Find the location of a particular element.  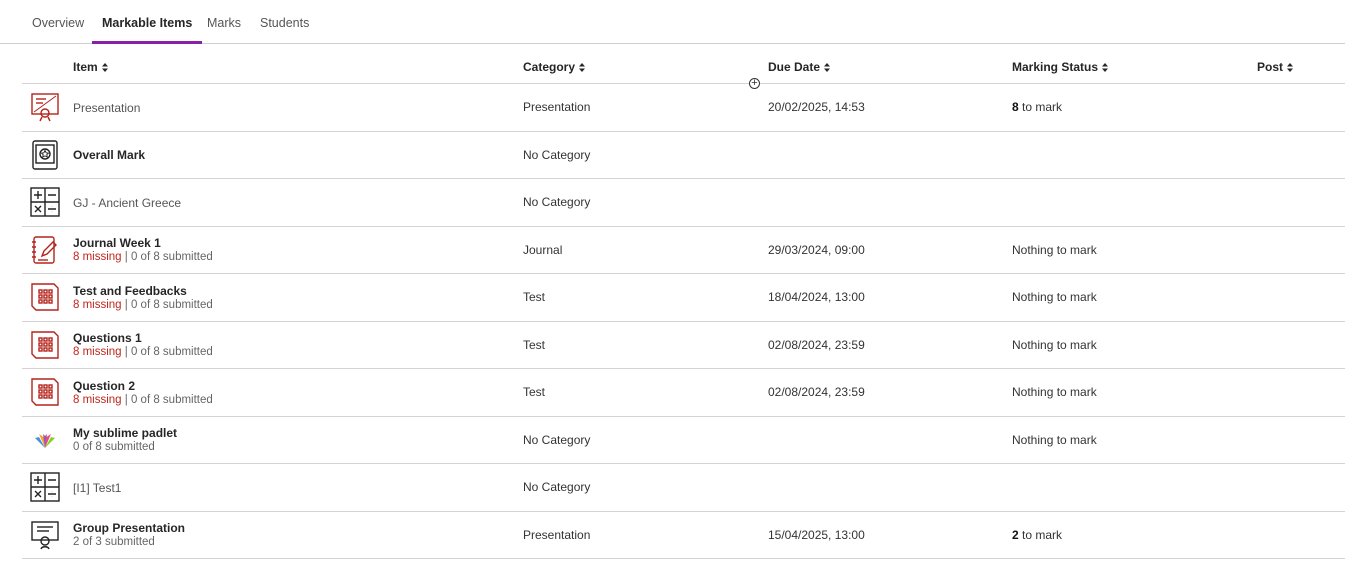

tab-overview: Overview is located at coordinates (58, 21).